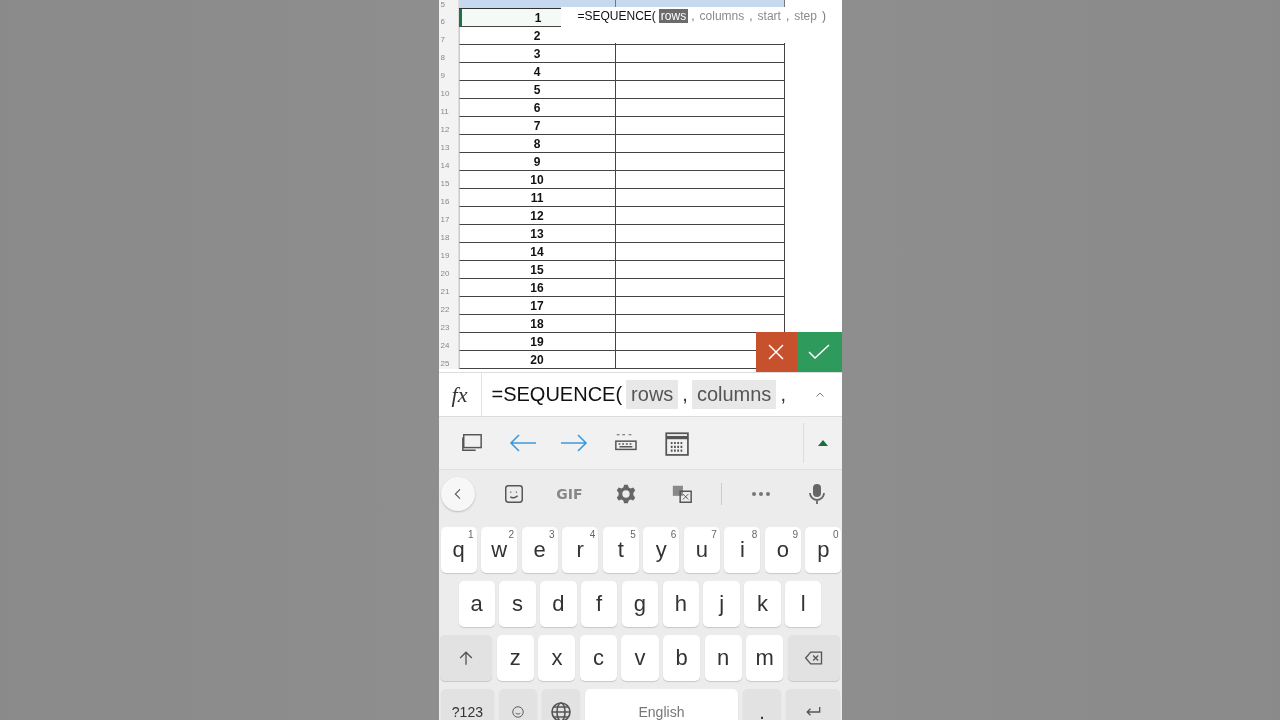  Describe the element at coordinates (813, 658) in the screenshot. I see `backspace-key` at that location.